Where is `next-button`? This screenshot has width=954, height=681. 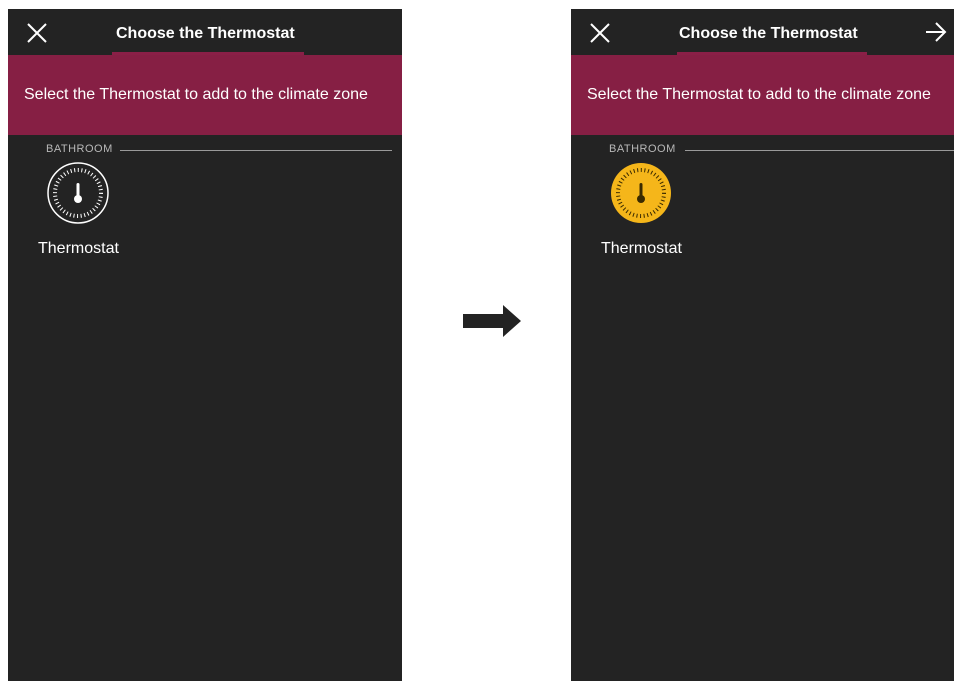
next-button is located at coordinates (936, 32).